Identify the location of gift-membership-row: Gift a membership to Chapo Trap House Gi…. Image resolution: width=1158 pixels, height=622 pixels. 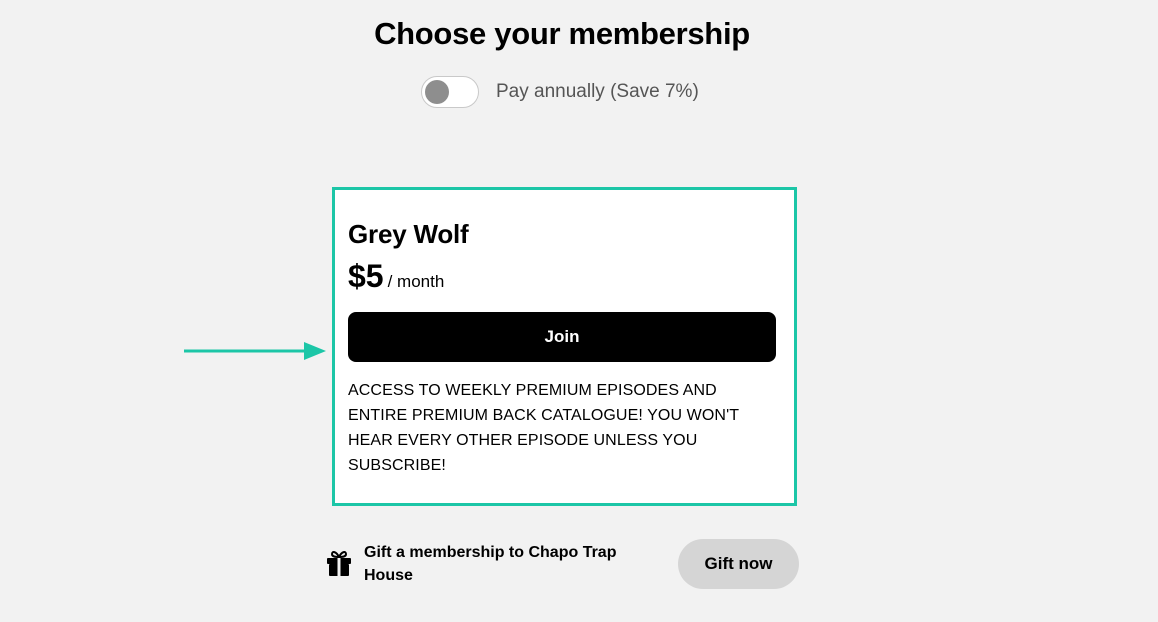
(563, 565).